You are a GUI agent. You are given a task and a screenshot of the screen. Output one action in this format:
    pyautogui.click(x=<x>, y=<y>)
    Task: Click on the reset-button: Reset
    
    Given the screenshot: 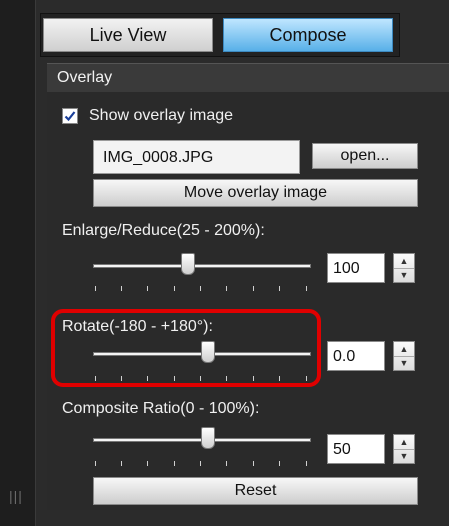 What is the action you would take?
    pyautogui.click(x=255, y=491)
    